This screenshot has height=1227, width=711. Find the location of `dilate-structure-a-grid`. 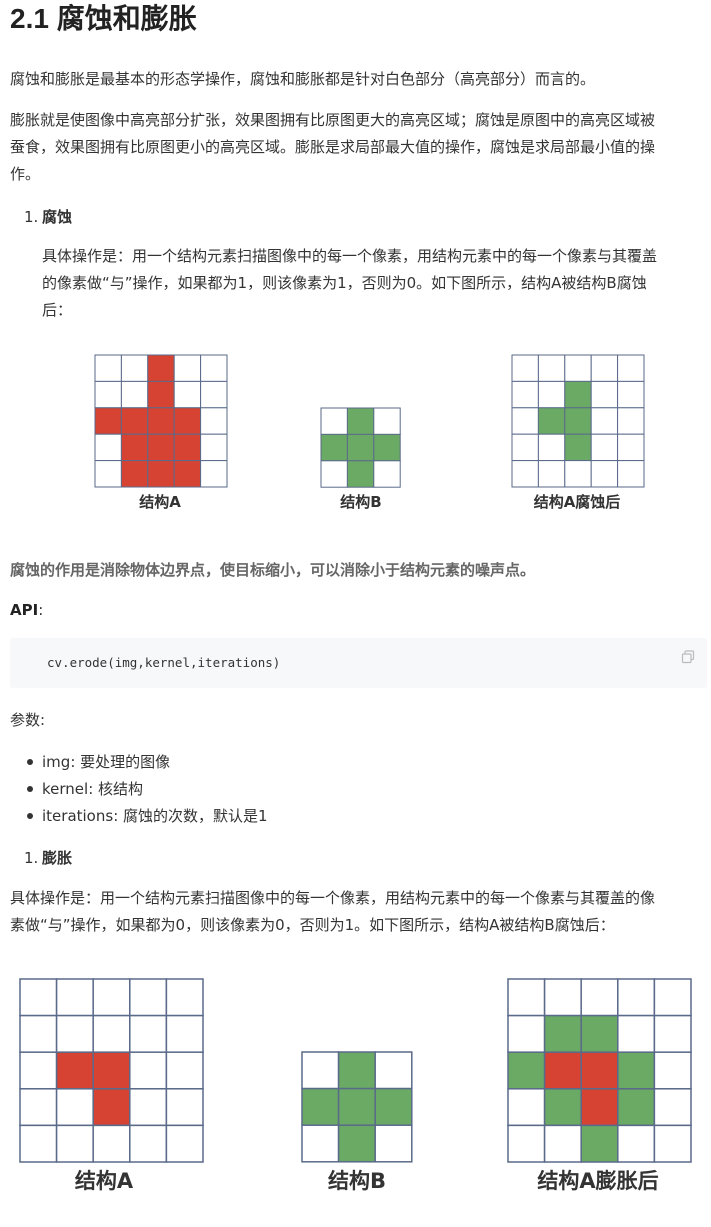

dilate-structure-a-grid is located at coordinates (111, 1070).